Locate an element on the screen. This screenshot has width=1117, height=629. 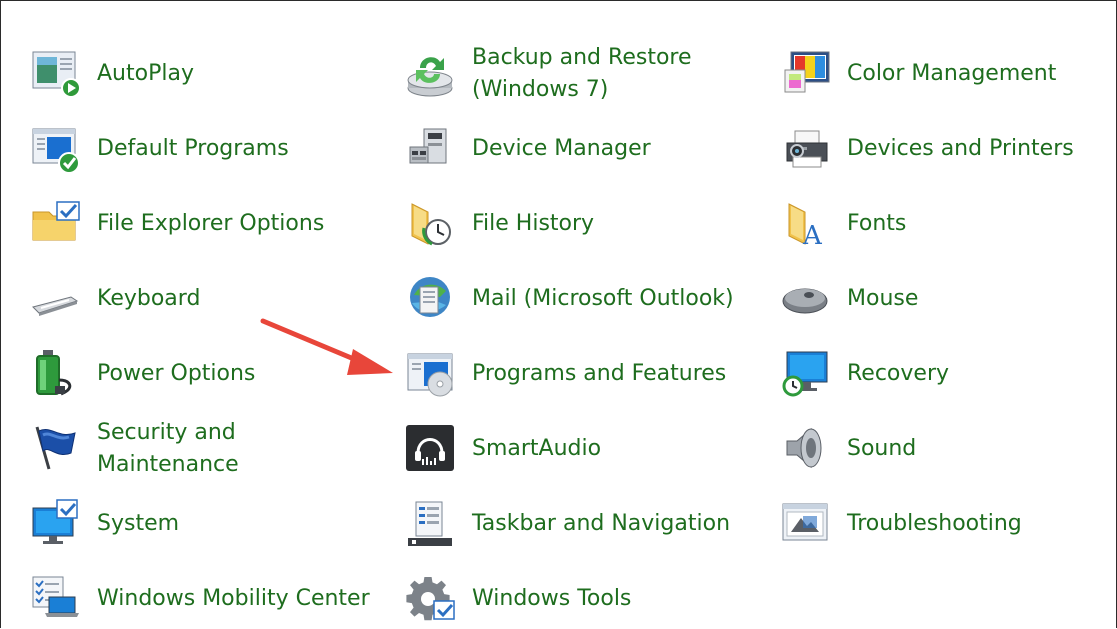
fonts-icon: A is located at coordinates (807, 224).